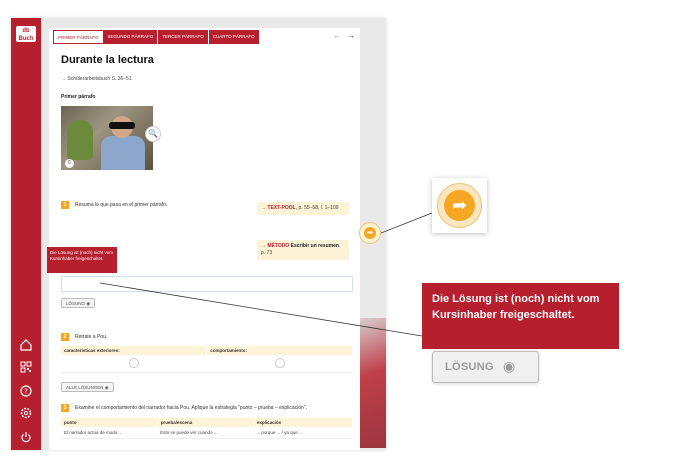  I want to click on zoomed-next-button-circle: ➦, so click(459, 205).